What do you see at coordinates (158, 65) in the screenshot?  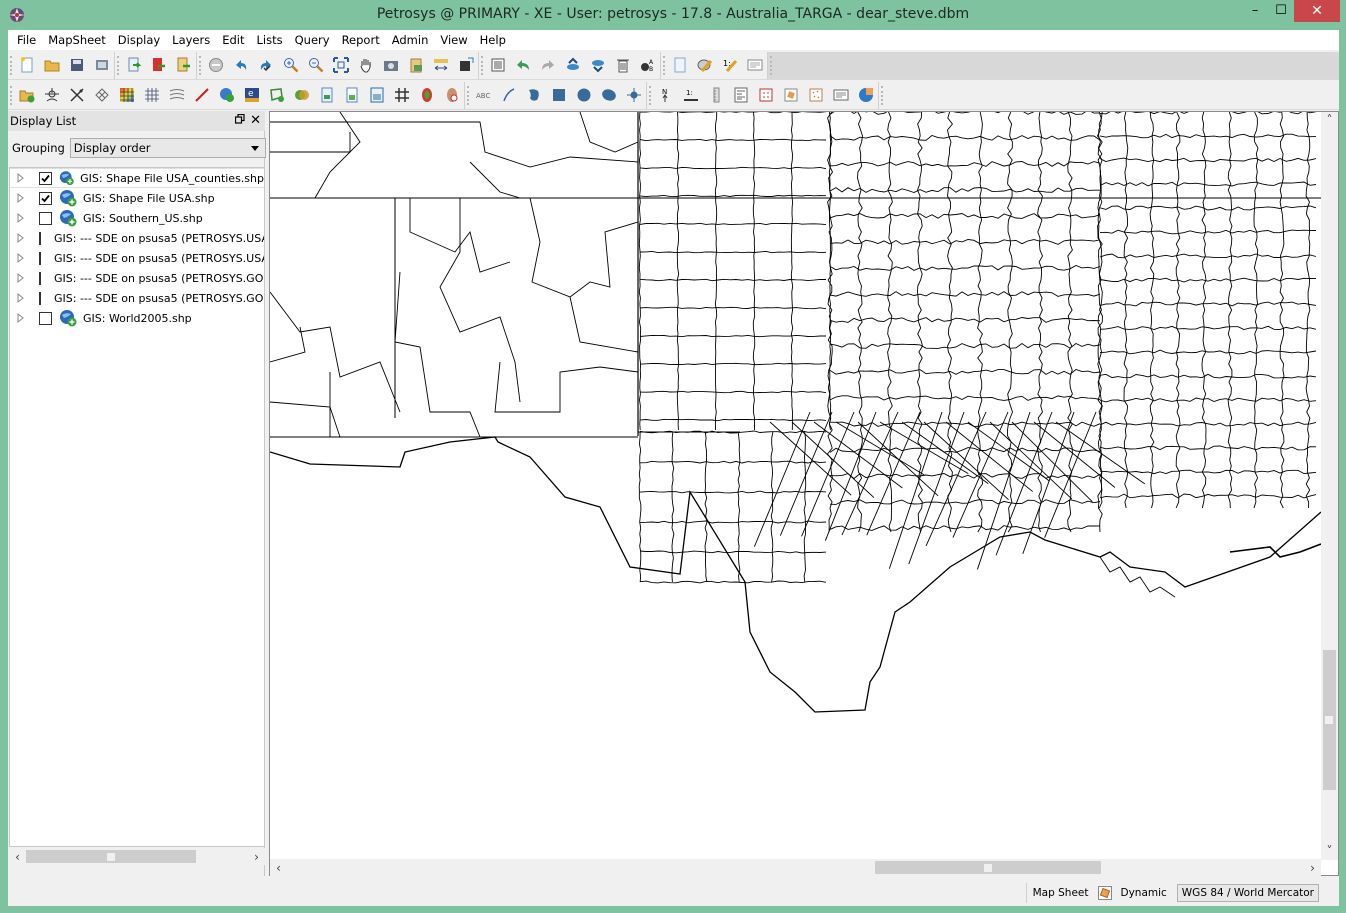 I see `export-pdf-button` at bounding box center [158, 65].